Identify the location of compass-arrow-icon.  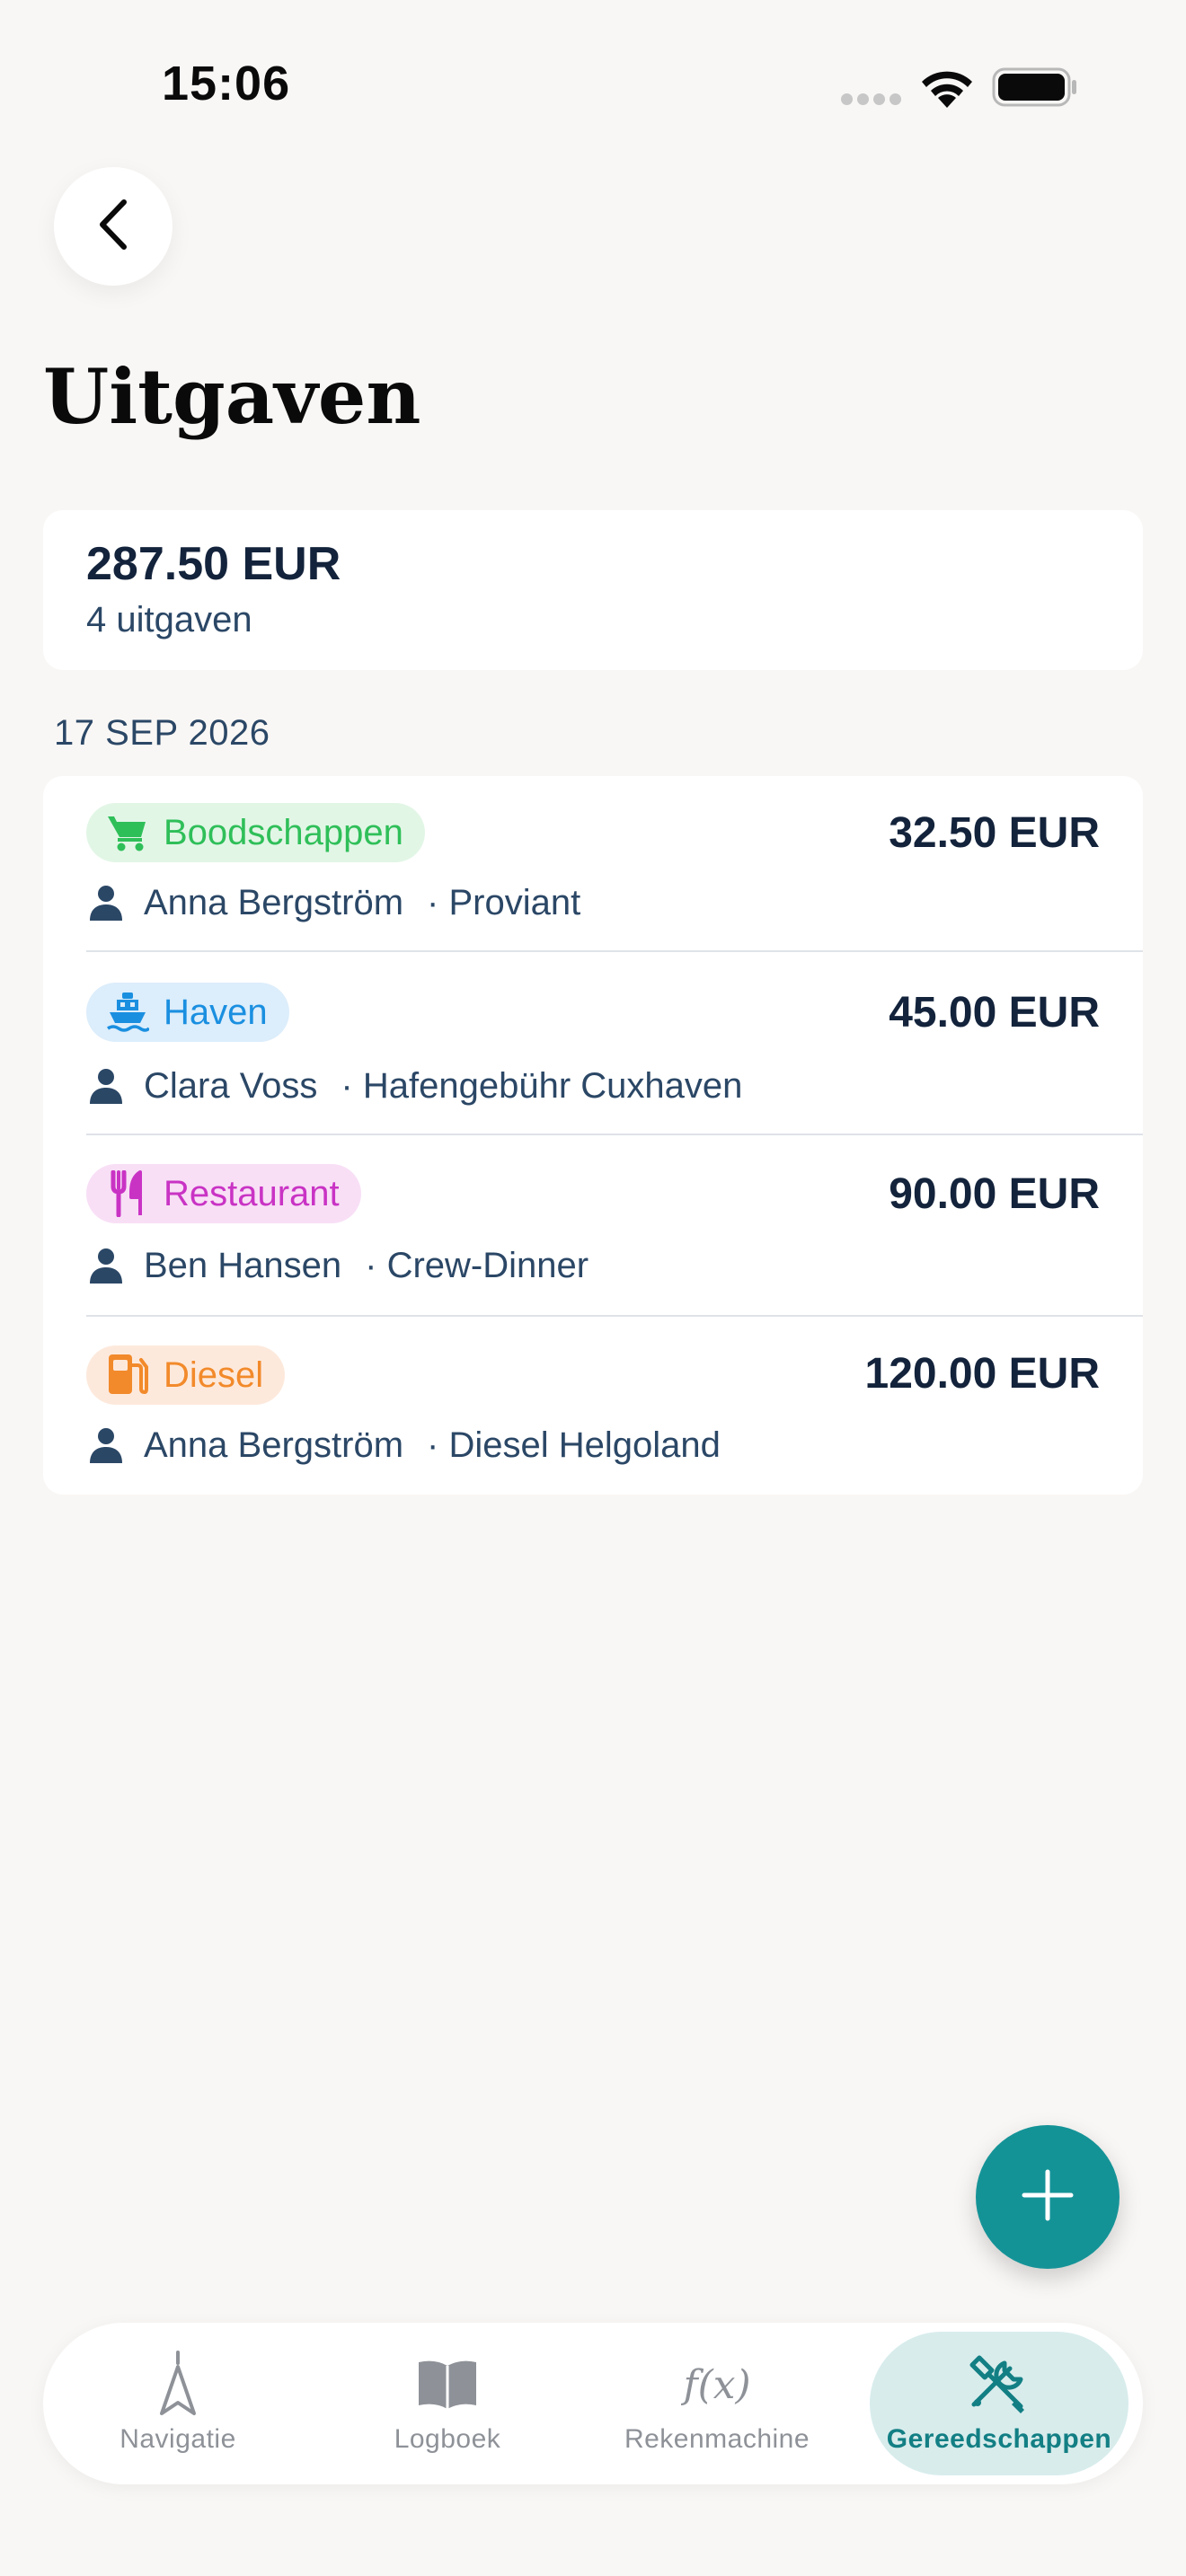
(178, 2384).